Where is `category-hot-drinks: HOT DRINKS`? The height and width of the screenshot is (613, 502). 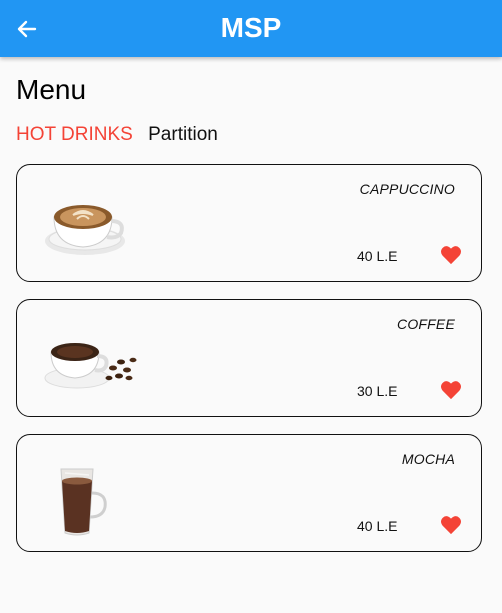 category-hot-drinks: HOT DRINKS is located at coordinates (74, 134).